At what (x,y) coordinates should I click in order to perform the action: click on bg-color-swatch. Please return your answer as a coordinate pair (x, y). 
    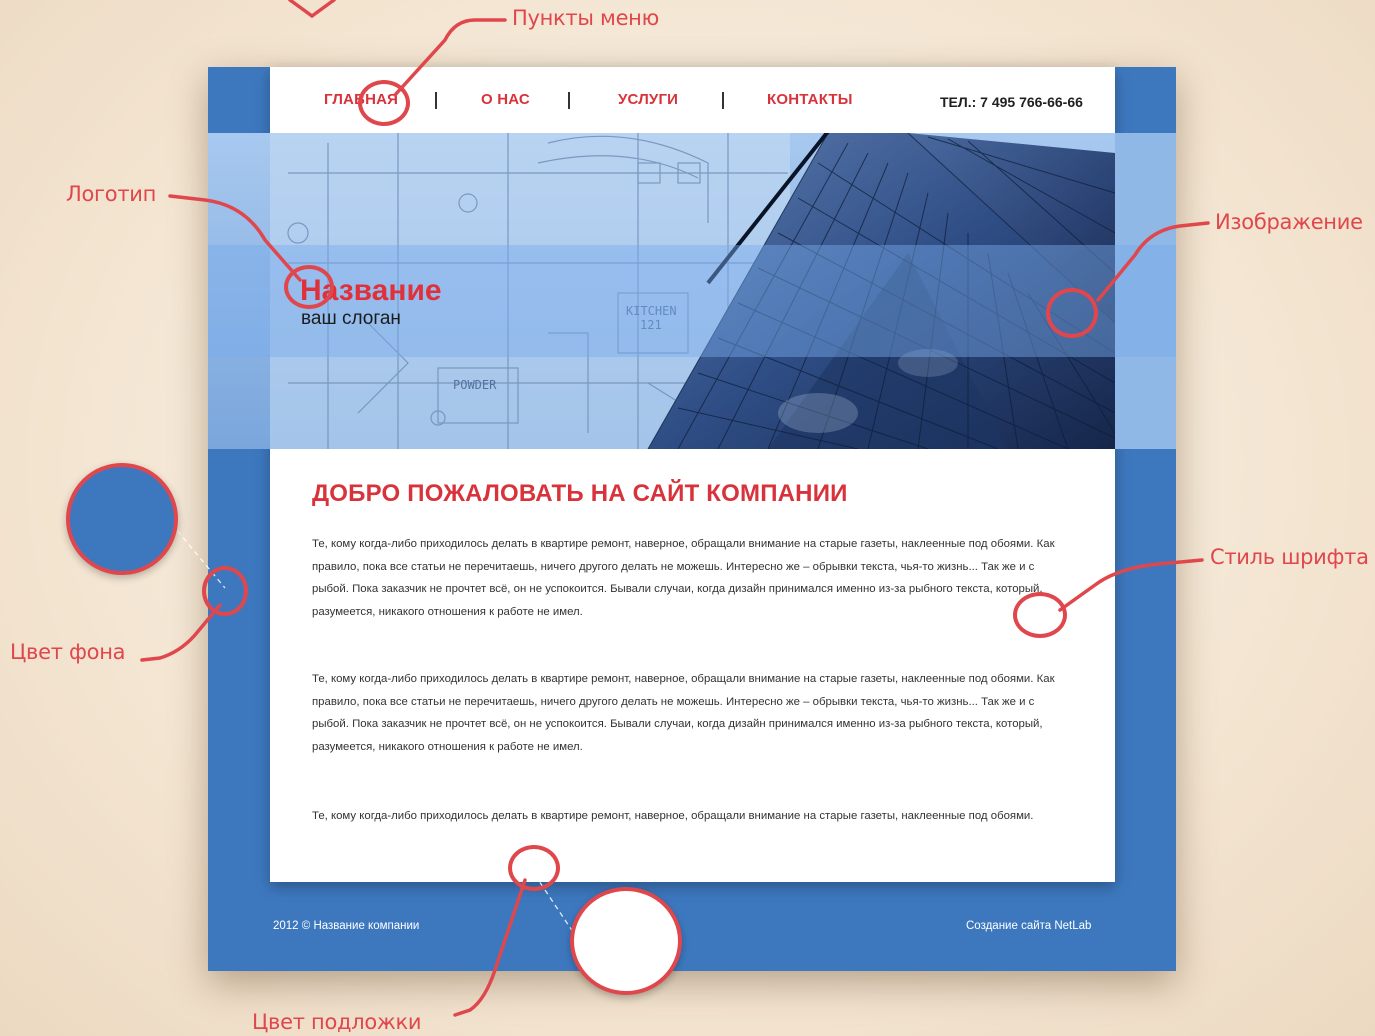
    Looking at the image, I should click on (122, 519).